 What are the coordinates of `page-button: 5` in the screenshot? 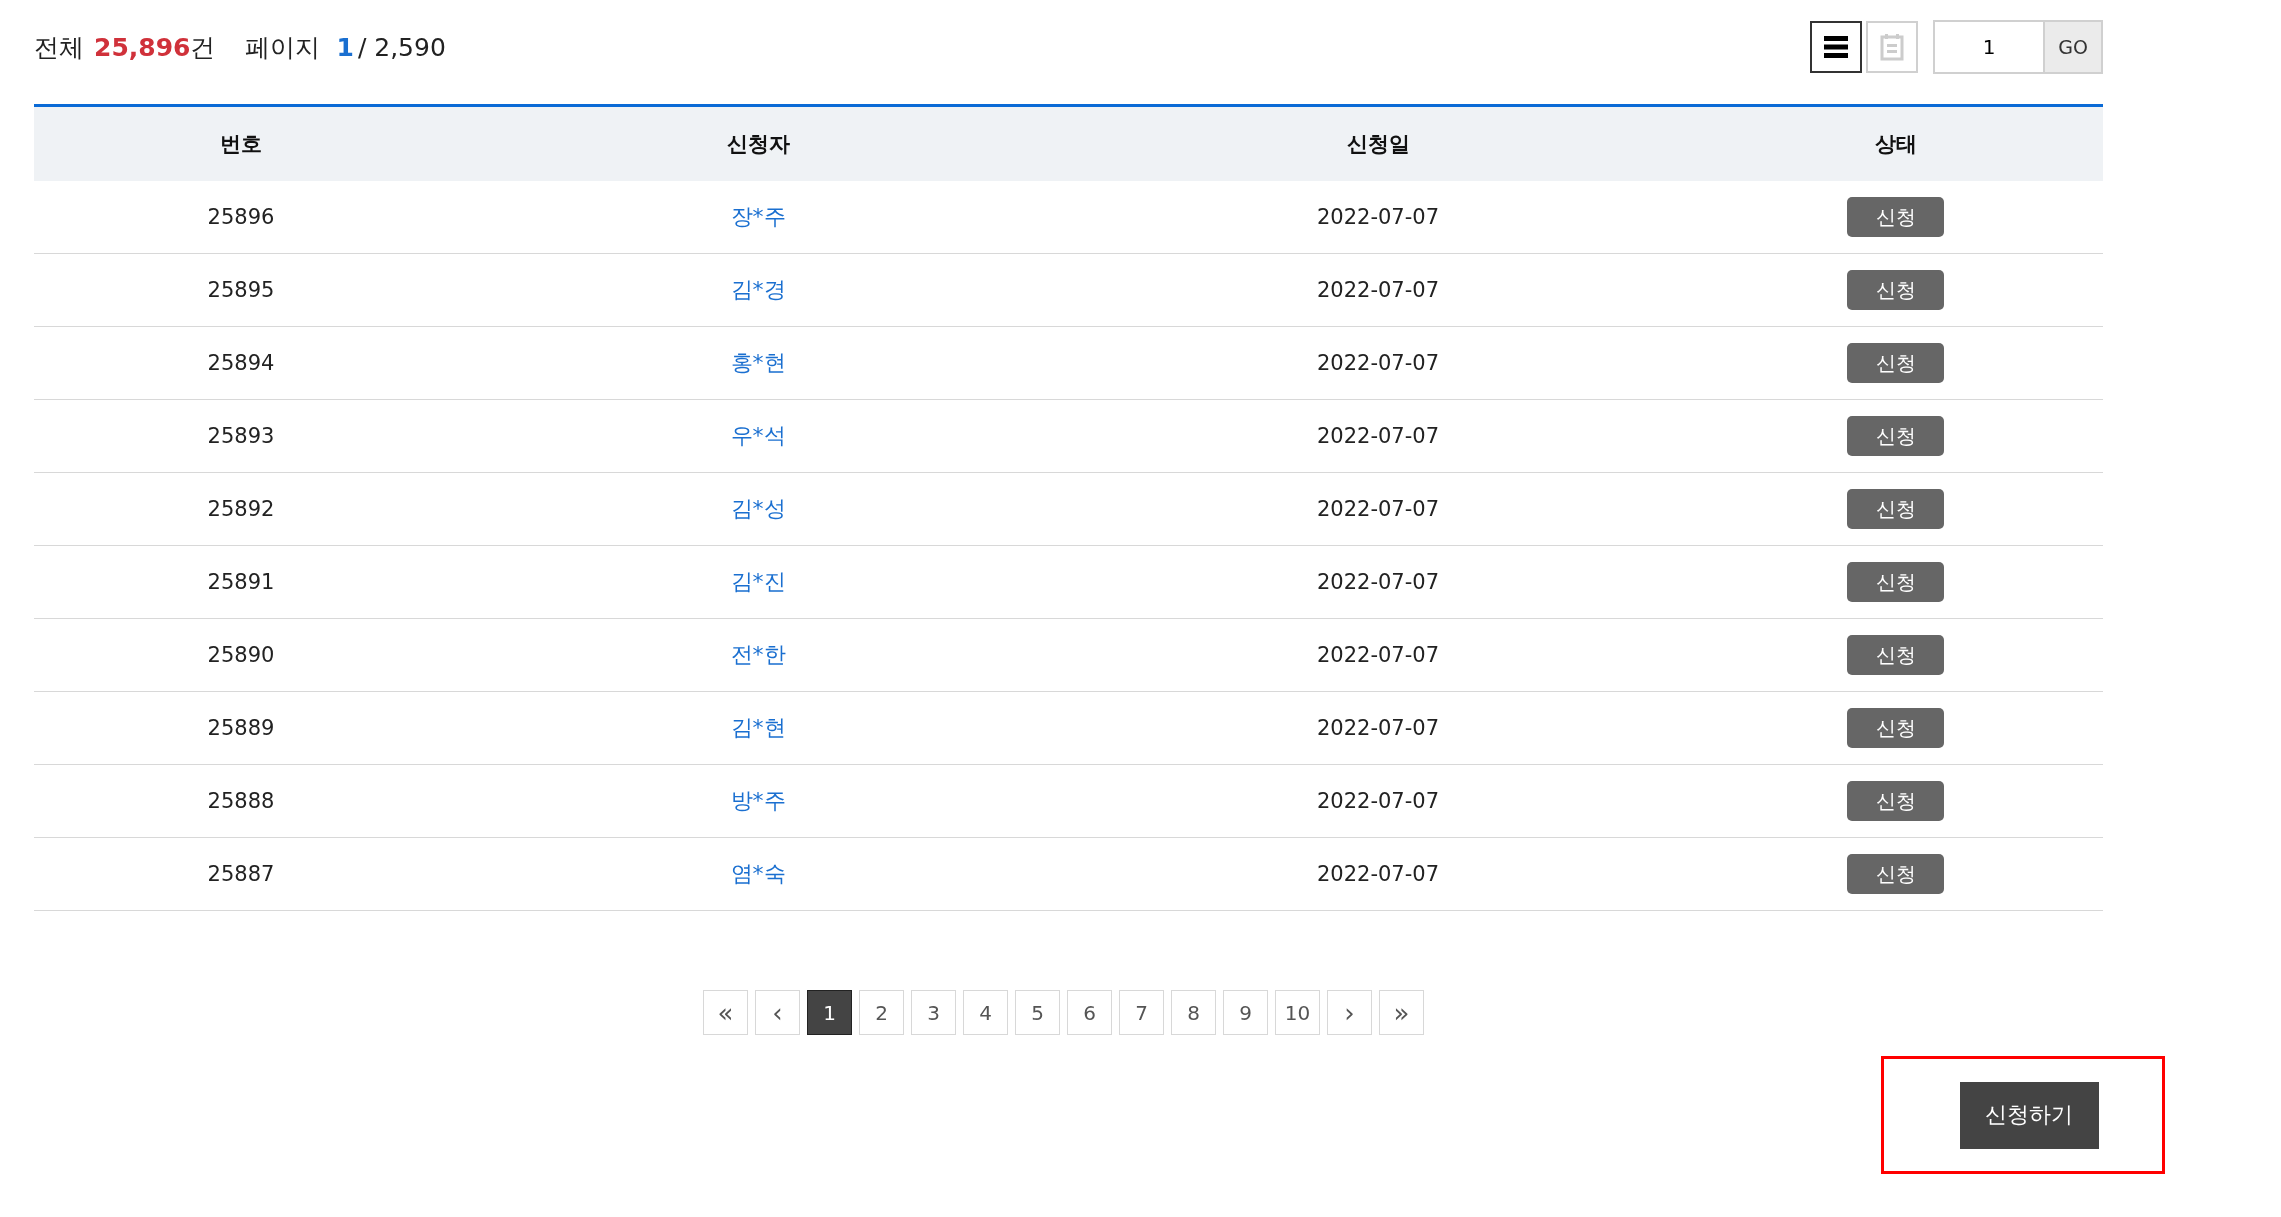 It's located at (1037, 1012).